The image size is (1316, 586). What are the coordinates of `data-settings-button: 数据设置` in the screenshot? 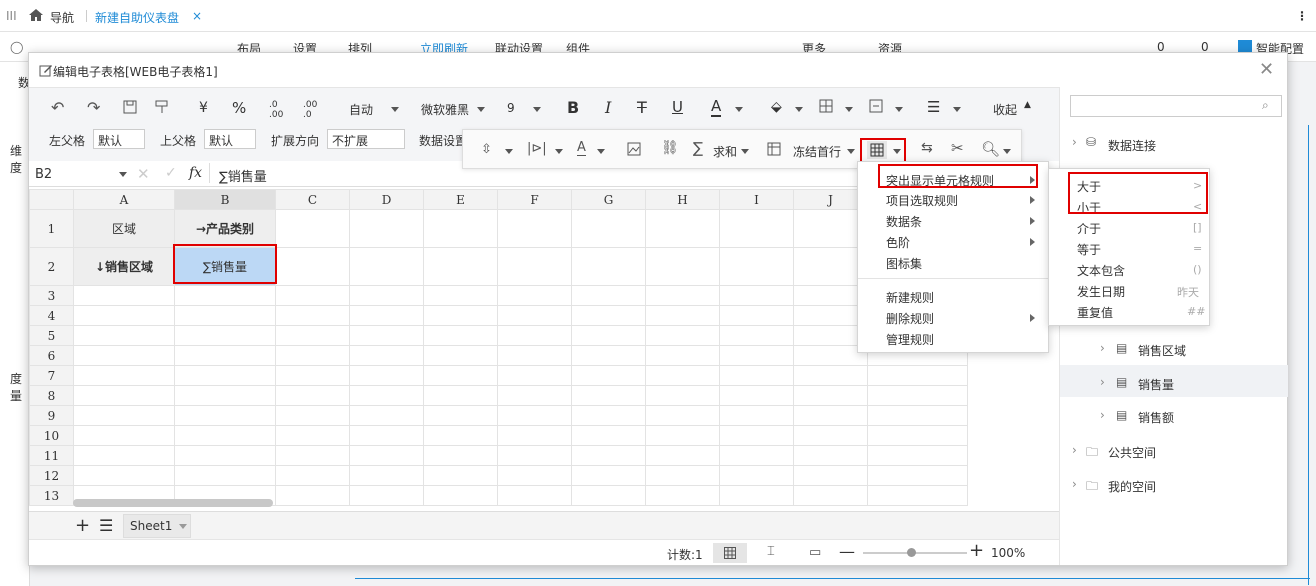 It's located at (443, 140).